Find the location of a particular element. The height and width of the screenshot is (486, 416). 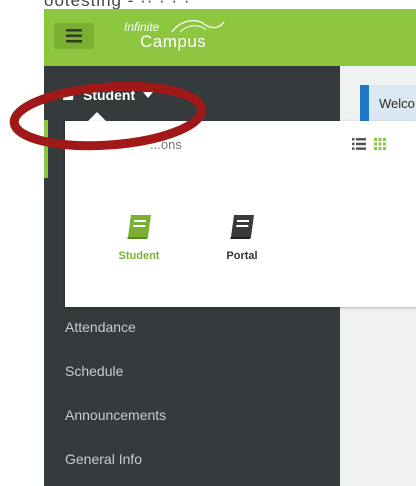

caption-fragment: ootesting - ·· · · · is located at coordinates (230, 4).